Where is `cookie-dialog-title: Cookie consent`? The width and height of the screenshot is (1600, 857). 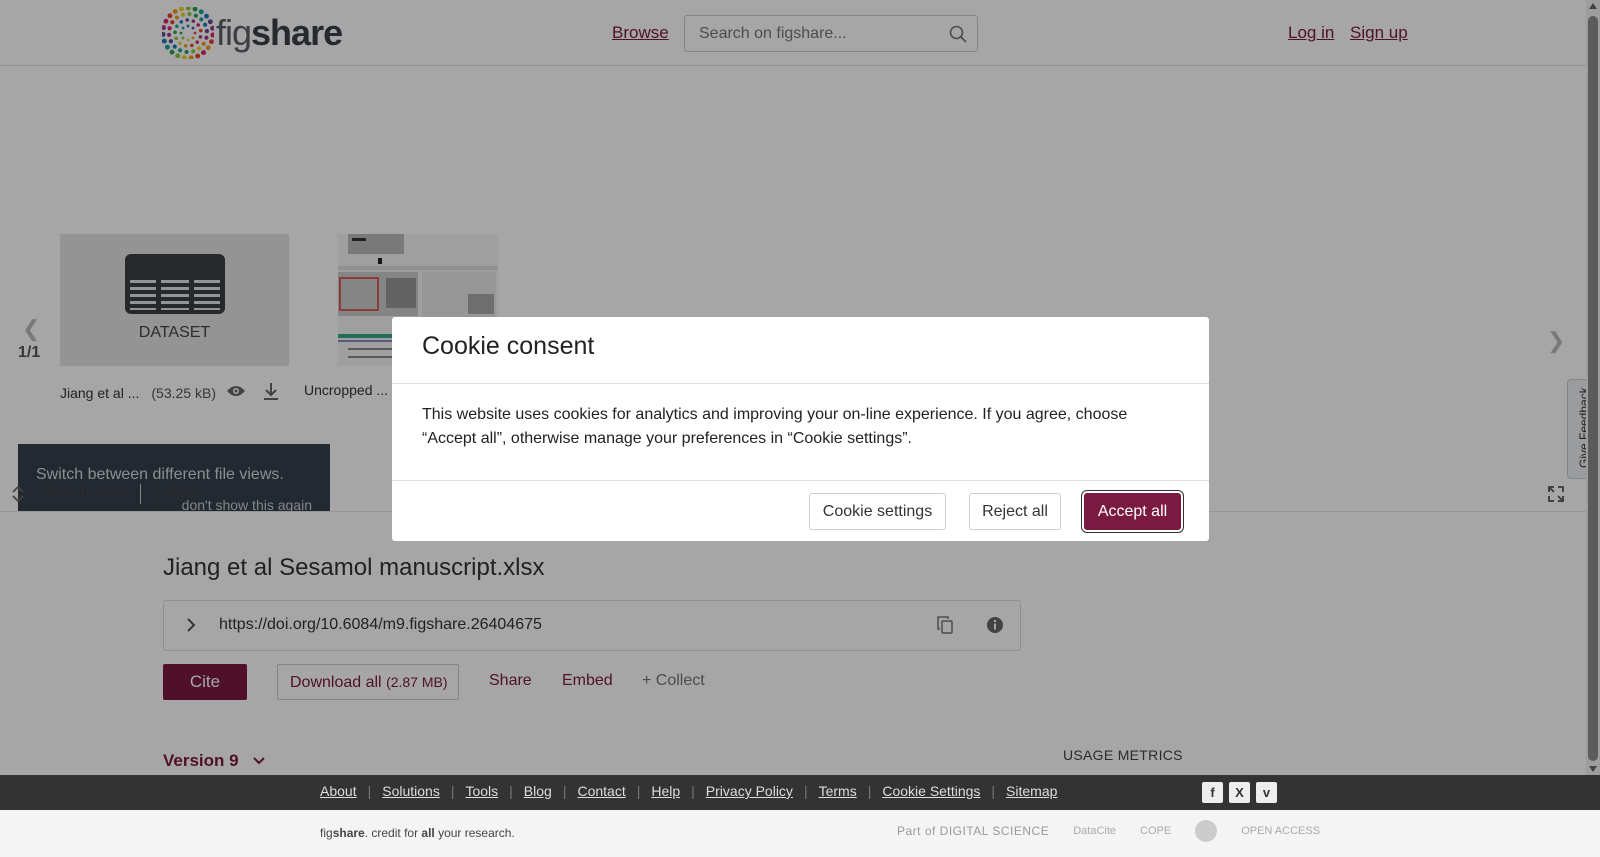
cookie-dialog-title: Cookie consent is located at coordinates (508, 346).